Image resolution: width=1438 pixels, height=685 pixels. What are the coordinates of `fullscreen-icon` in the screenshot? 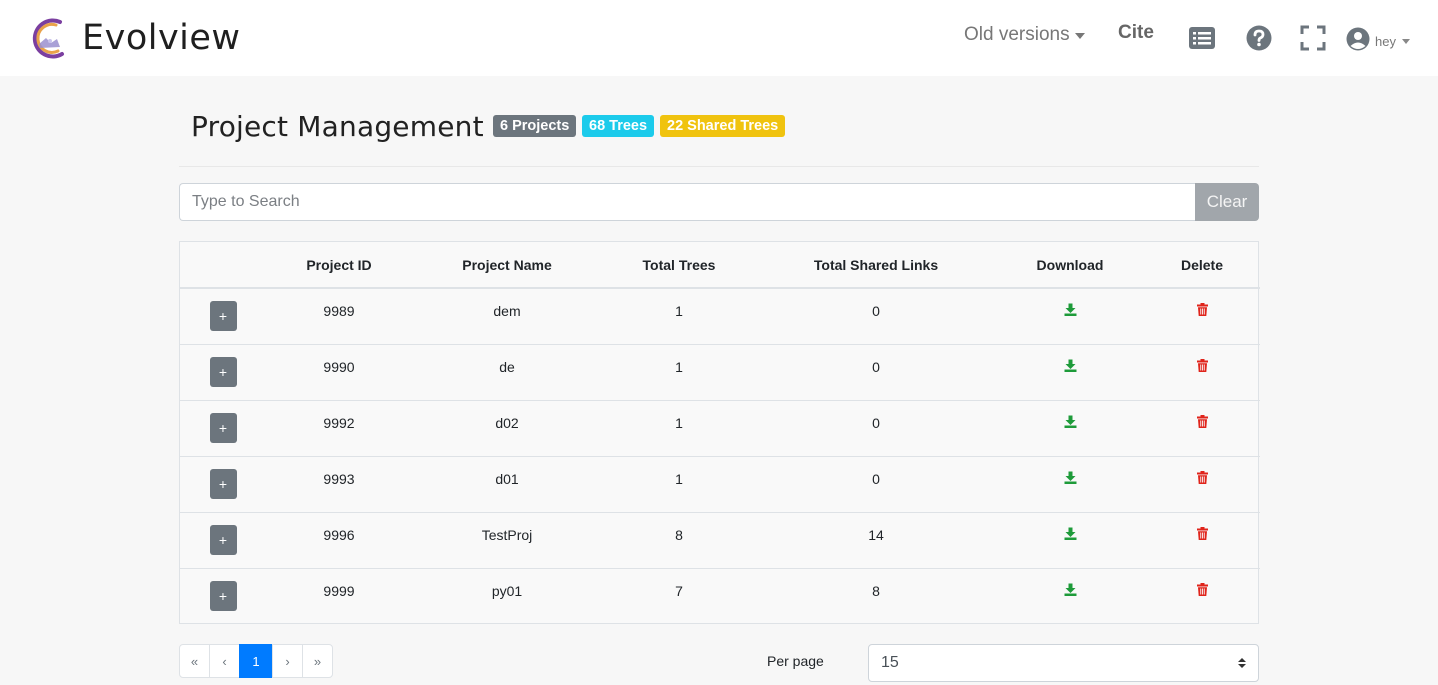 It's located at (1313, 38).